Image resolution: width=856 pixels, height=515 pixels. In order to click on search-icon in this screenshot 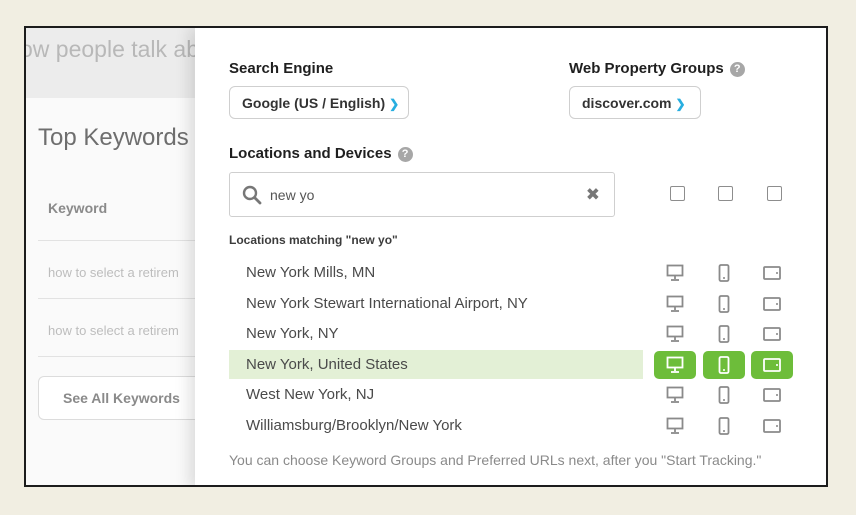, I will do `click(252, 195)`.